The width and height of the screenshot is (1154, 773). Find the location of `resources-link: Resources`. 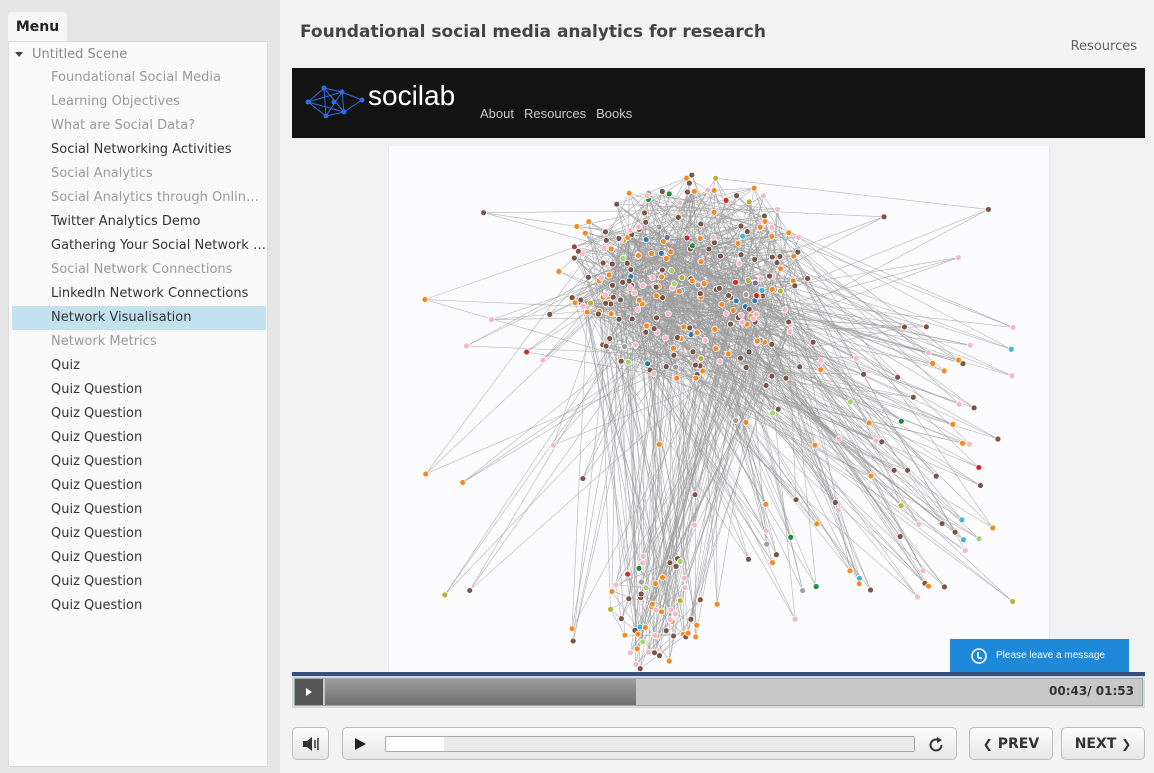

resources-link: Resources is located at coordinates (1104, 46).